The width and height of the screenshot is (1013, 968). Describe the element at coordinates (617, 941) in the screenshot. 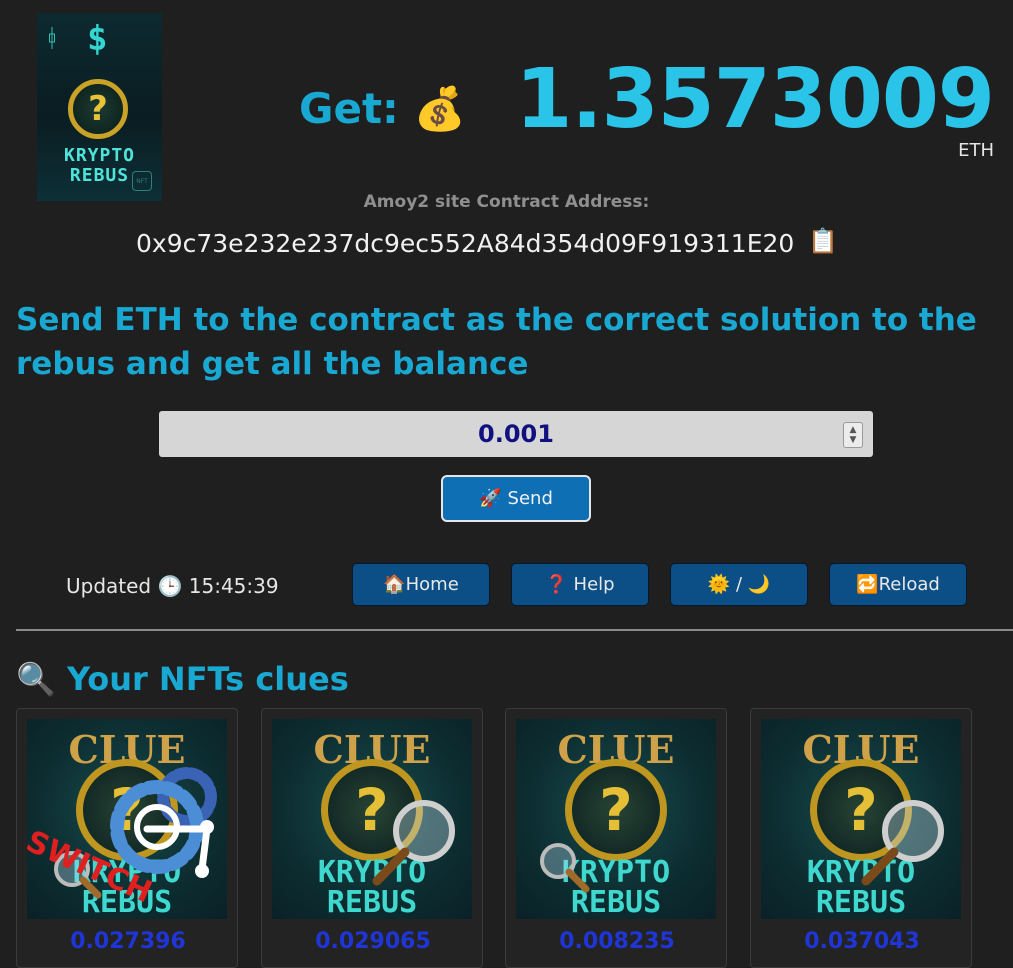

I see `nft-clue-value: 0.008235` at that location.